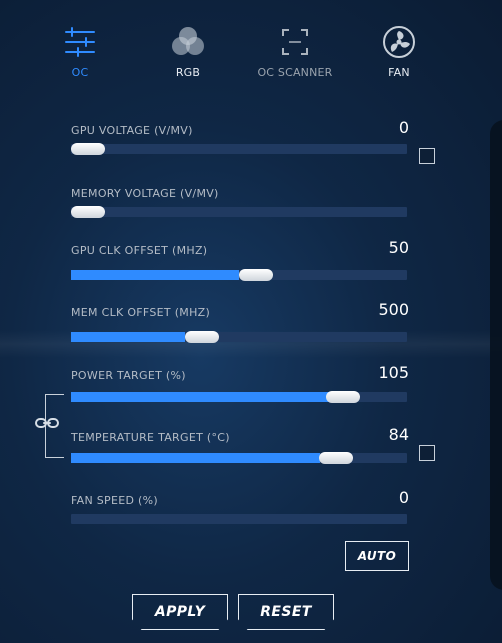  Describe the element at coordinates (393, 309) in the screenshot. I see `control-value: 500` at that location.